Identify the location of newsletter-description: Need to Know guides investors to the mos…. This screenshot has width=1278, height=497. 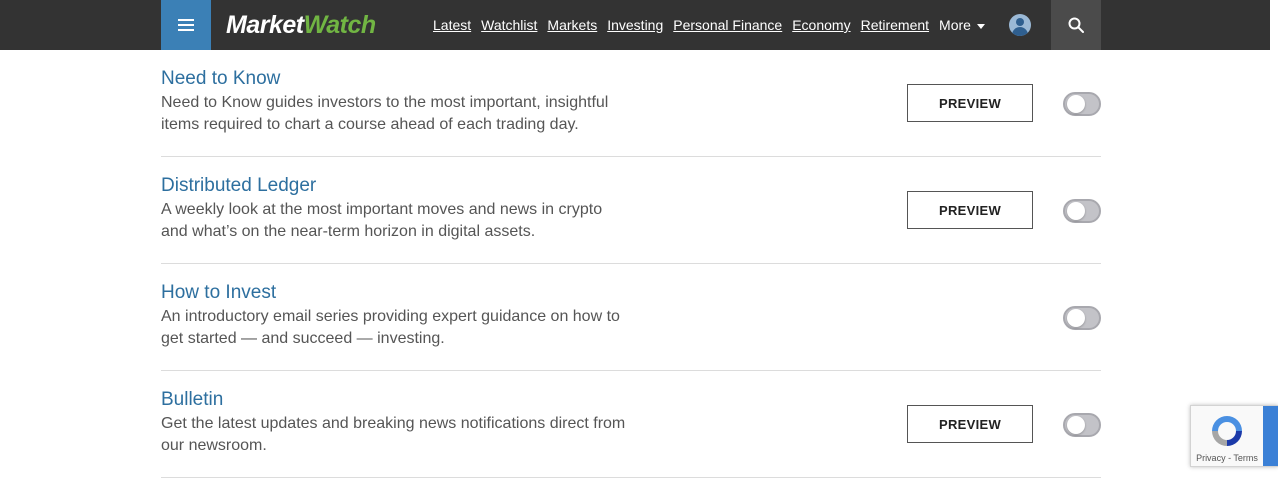
(385, 113).